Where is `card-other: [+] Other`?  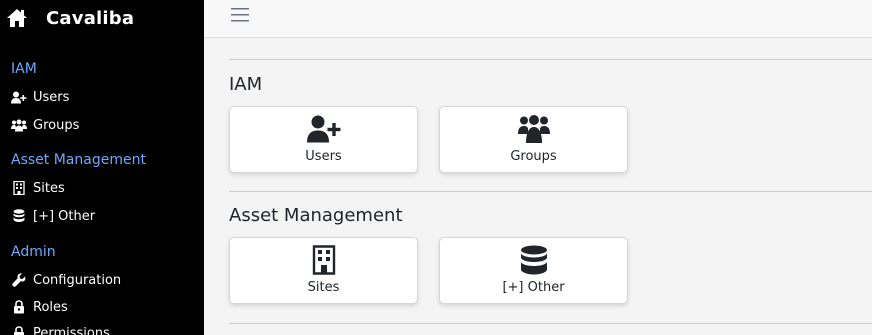
card-other: [+] Other is located at coordinates (533, 270).